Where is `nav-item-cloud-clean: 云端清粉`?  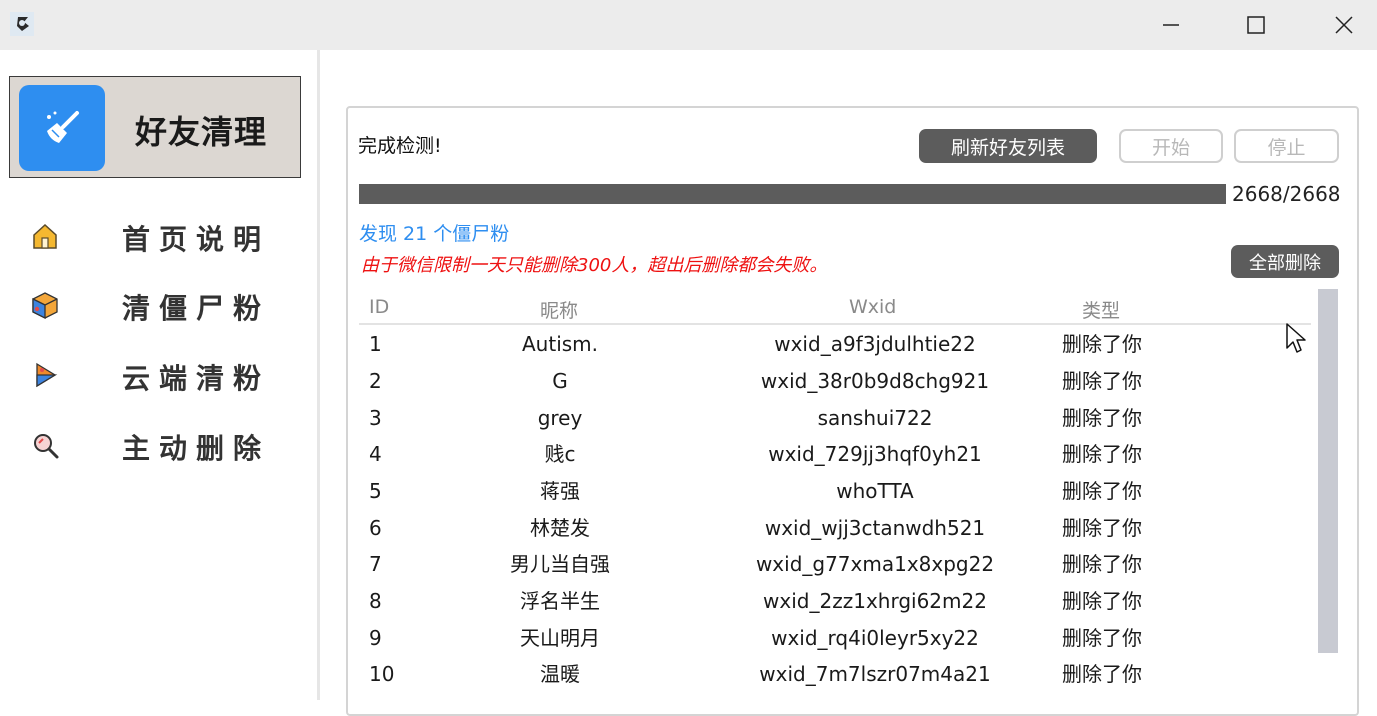 nav-item-cloud-clean: 云端清粉 is located at coordinates (158, 374).